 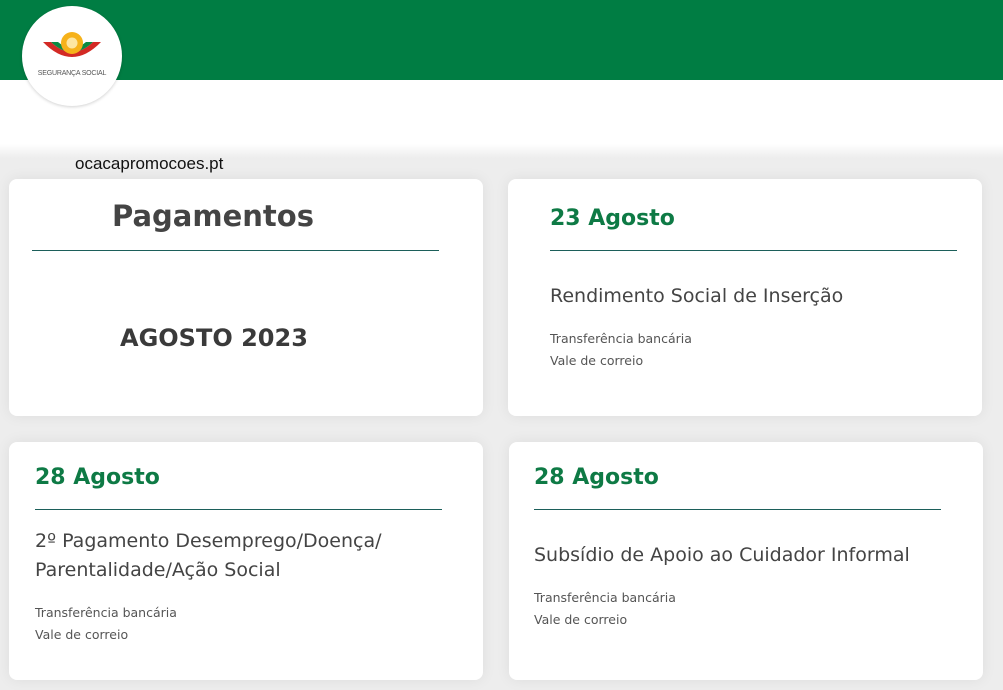 I want to click on header-subband, so click(x=501, y=112).